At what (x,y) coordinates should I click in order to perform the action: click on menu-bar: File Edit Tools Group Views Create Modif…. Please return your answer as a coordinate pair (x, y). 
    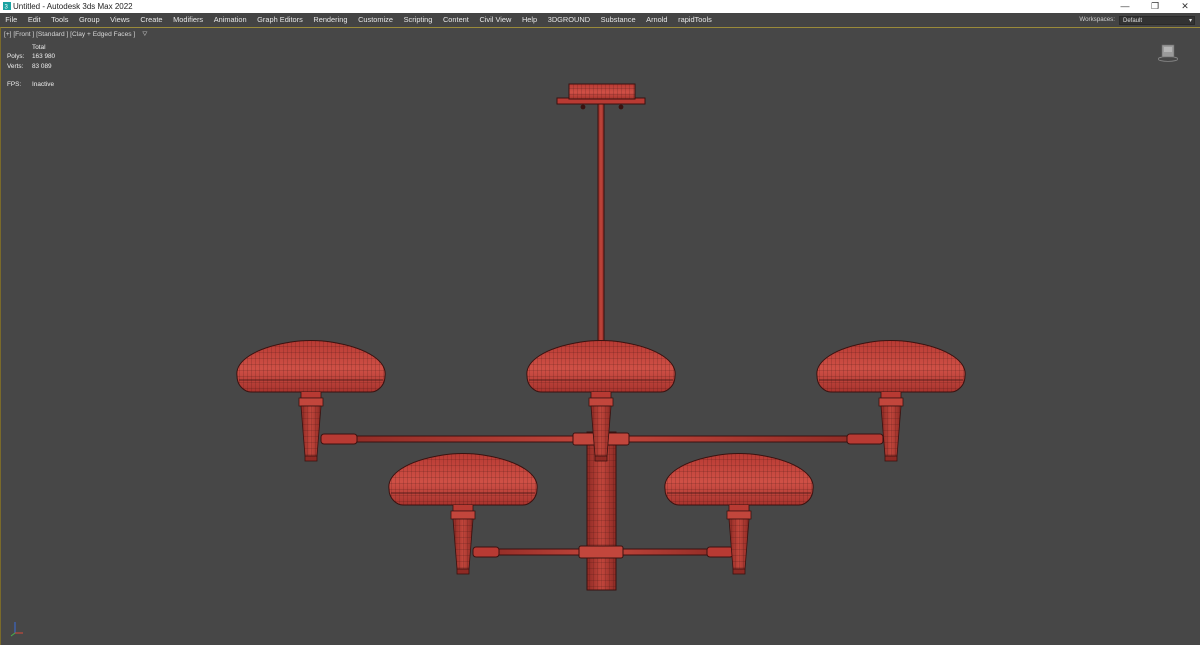
    Looking at the image, I should click on (600, 20).